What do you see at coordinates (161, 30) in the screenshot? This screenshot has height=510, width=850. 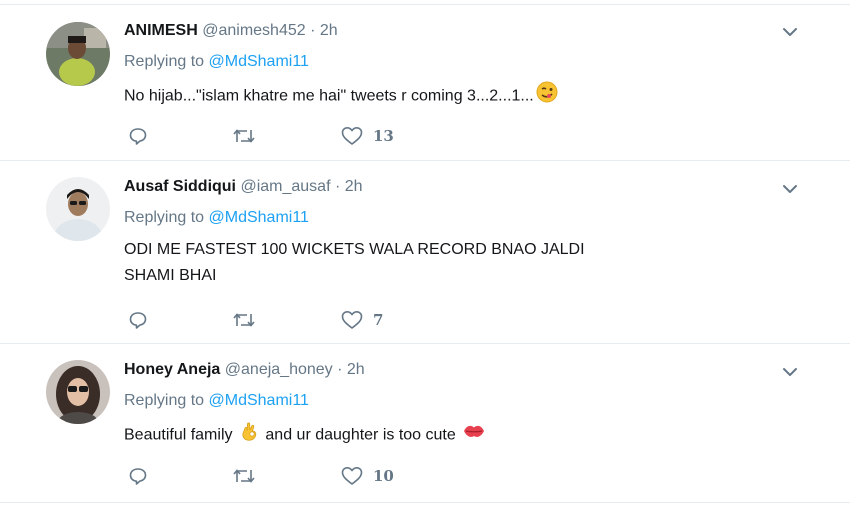 I see `display-name: ANIMESH` at bounding box center [161, 30].